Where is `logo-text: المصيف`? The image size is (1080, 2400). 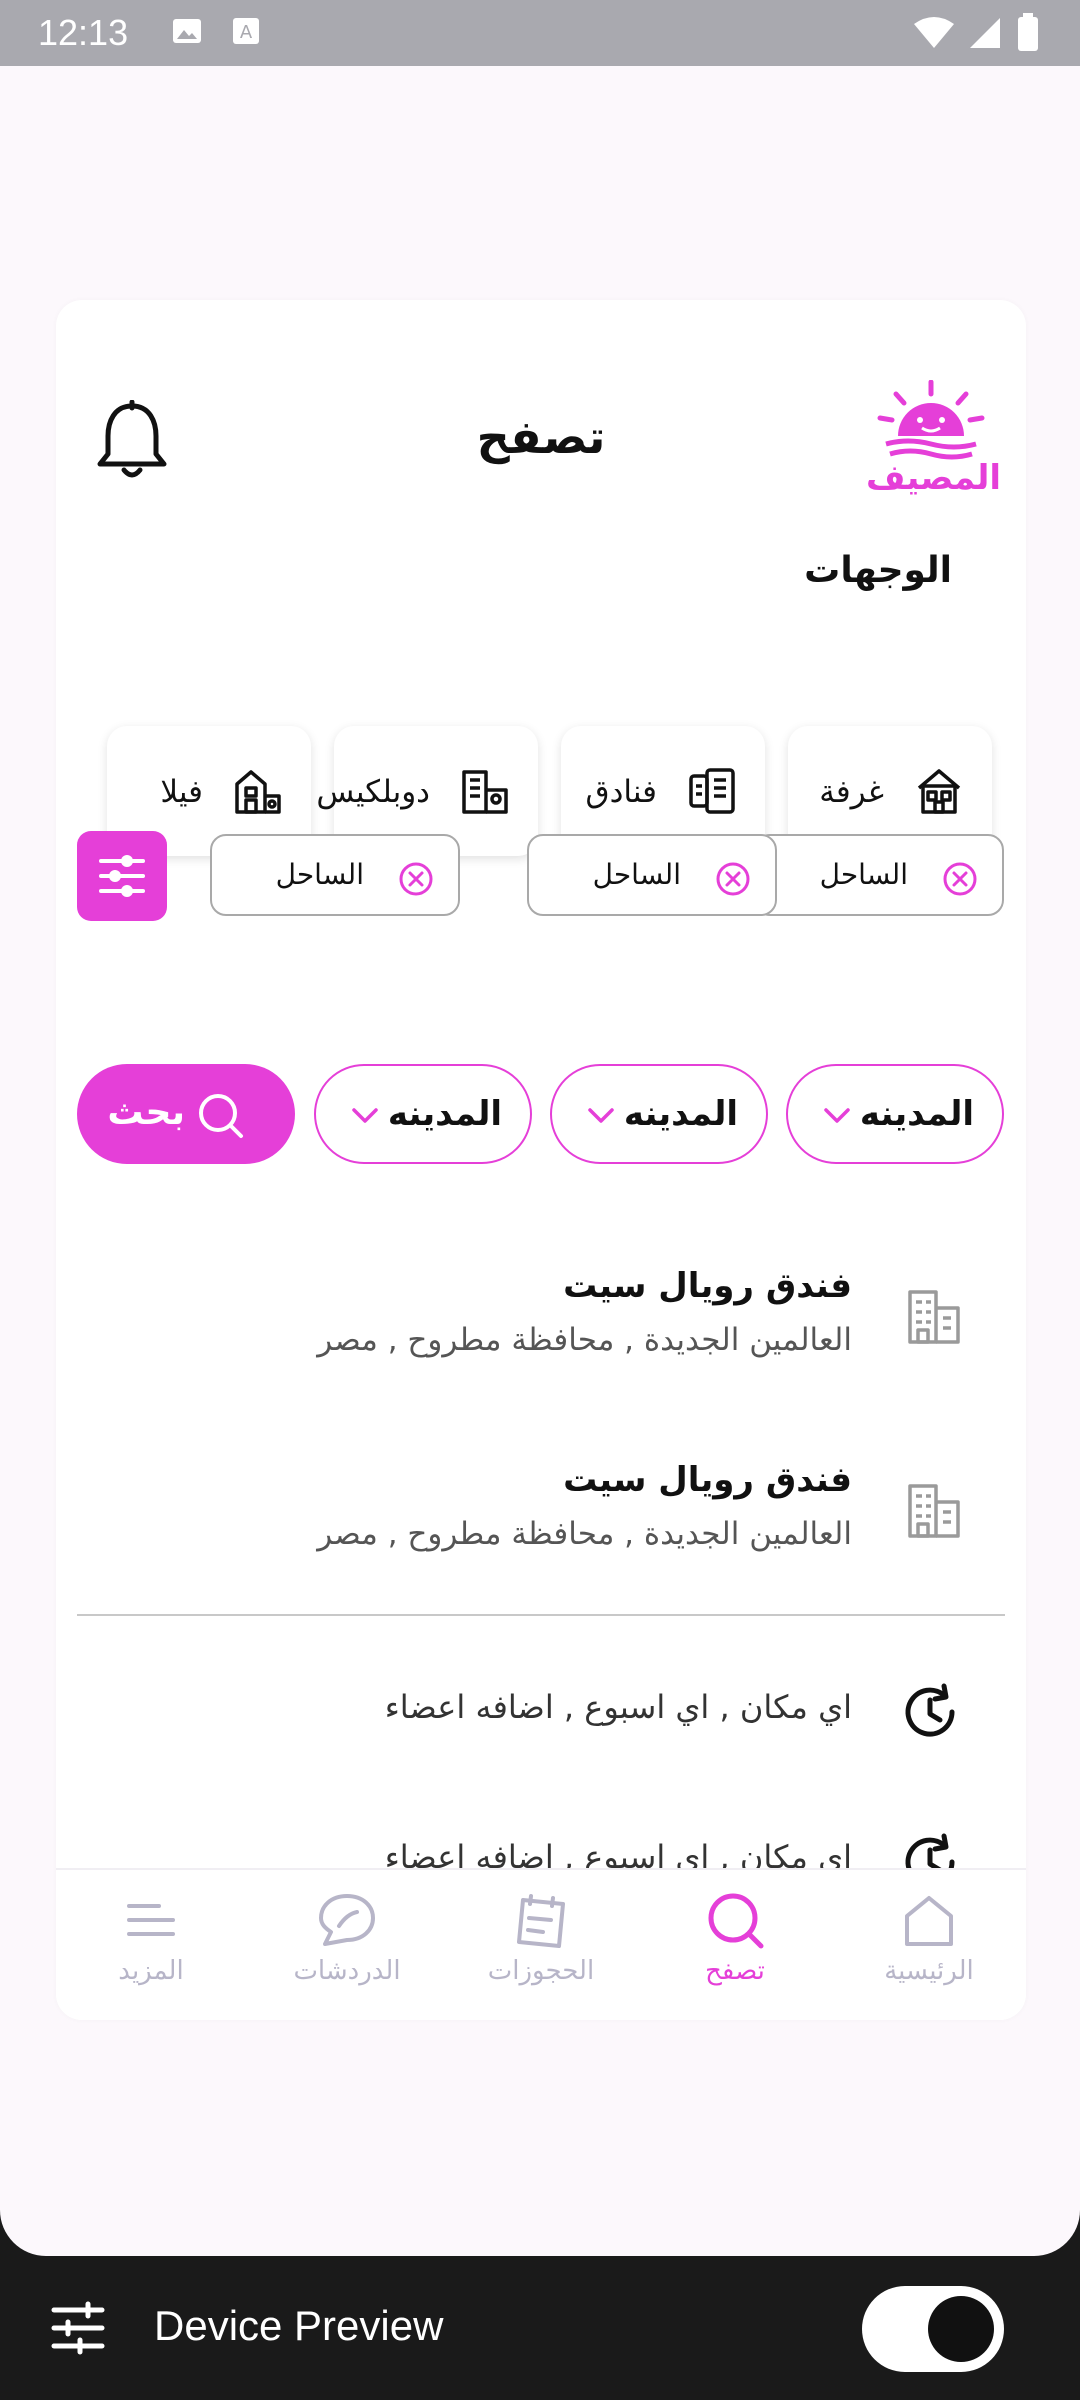
logo-text: المصيف is located at coordinates (934, 478).